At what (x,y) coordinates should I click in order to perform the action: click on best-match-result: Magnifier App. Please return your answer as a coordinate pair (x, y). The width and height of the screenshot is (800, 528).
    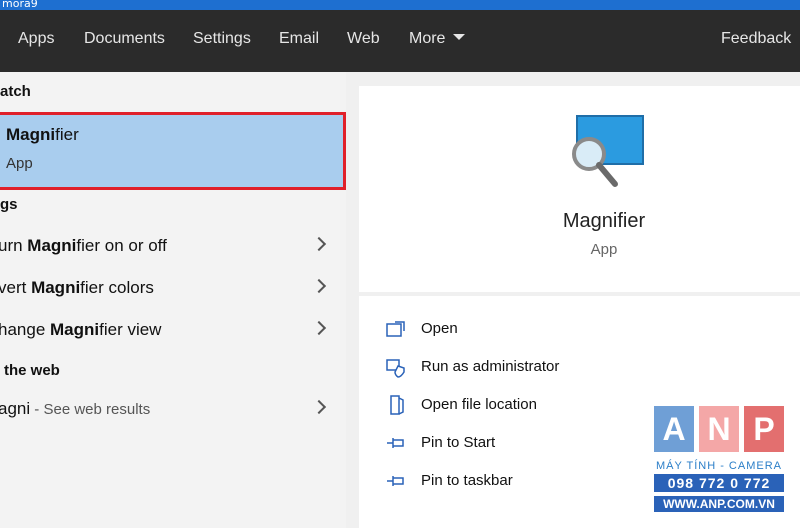
    Looking at the image, I should click on (173, 151).